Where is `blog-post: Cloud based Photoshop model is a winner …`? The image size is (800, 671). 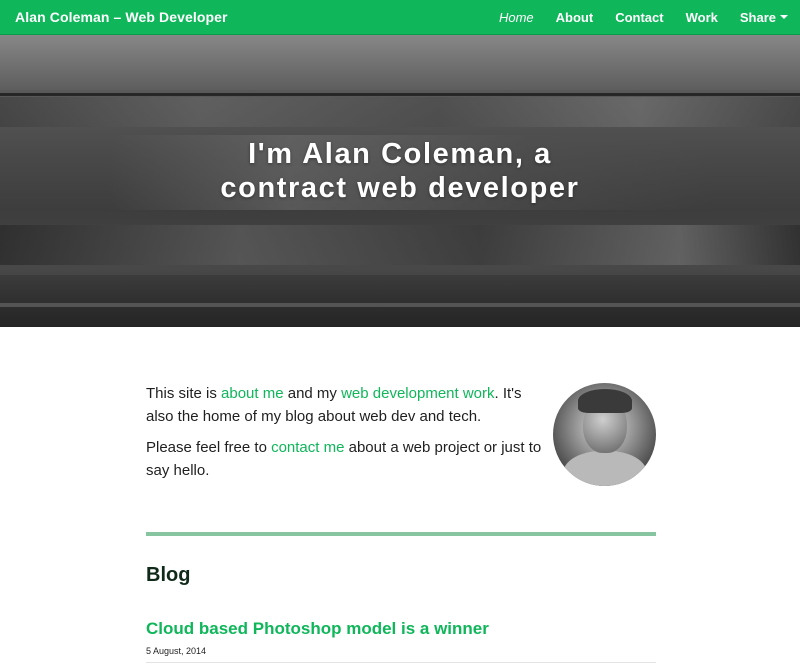
blog-post: Cloud based Photoshop model is a winner … is located at coordinates (401, 641).